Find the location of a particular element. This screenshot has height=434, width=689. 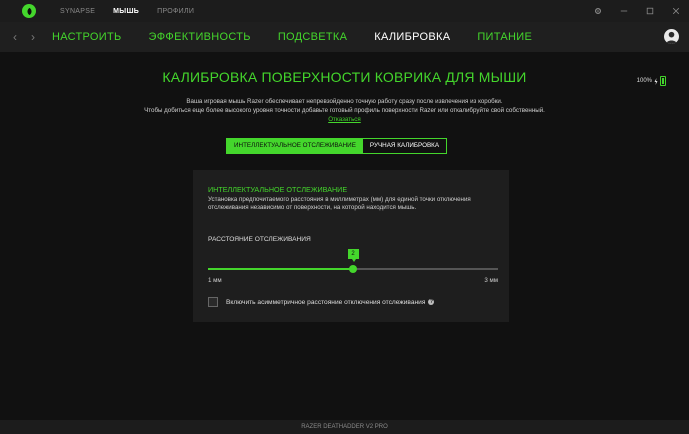

smart-tracking-tab: ИНТЕЛЛЕКТУАЛЬНОЕ ОТСЛЕЖИВАНИЕ is located at coordinates (295, 146).